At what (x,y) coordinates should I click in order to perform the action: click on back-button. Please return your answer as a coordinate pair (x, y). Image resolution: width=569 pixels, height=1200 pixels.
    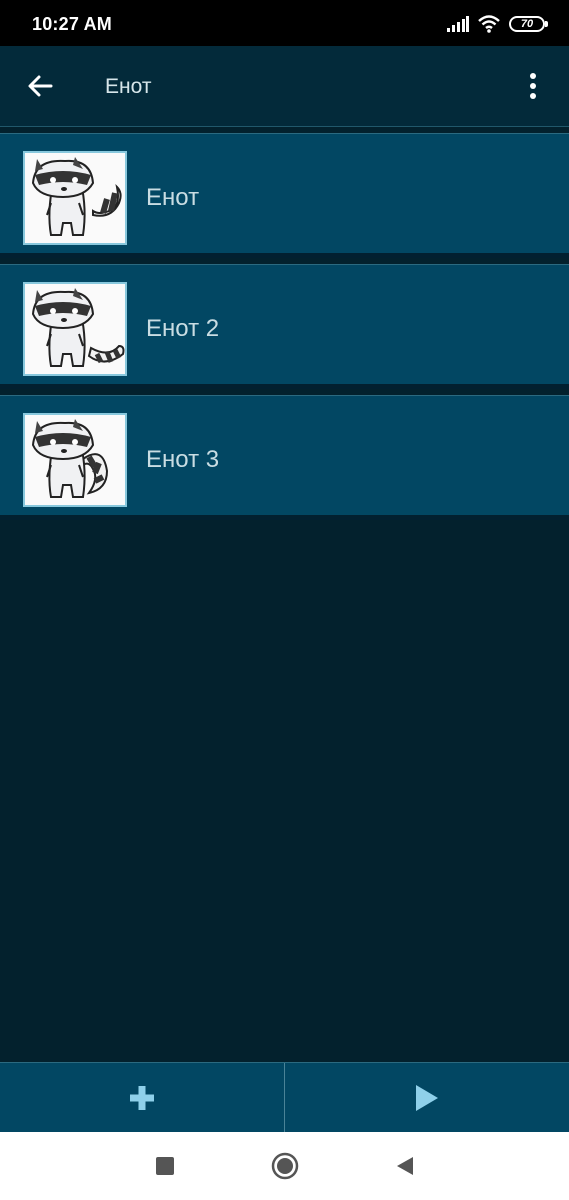
    Looking at the image, I should click on (40, 86).